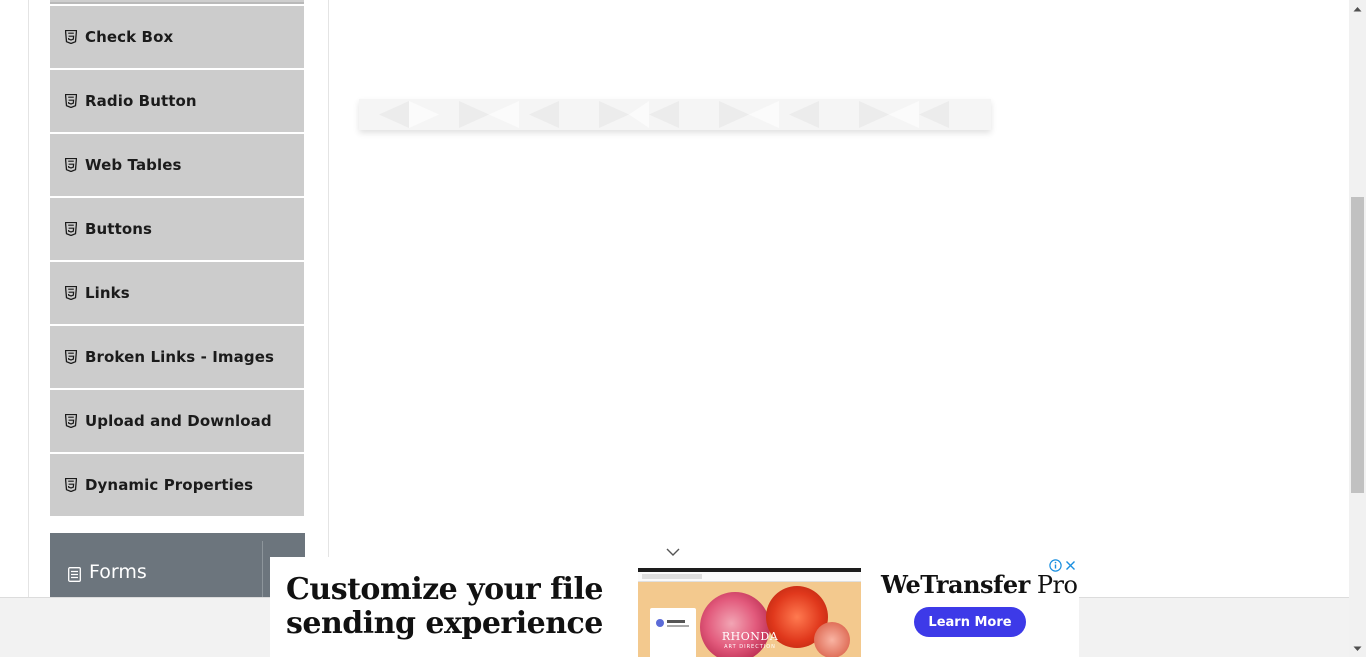  I want to click on close-icon, so click(1070, 565).